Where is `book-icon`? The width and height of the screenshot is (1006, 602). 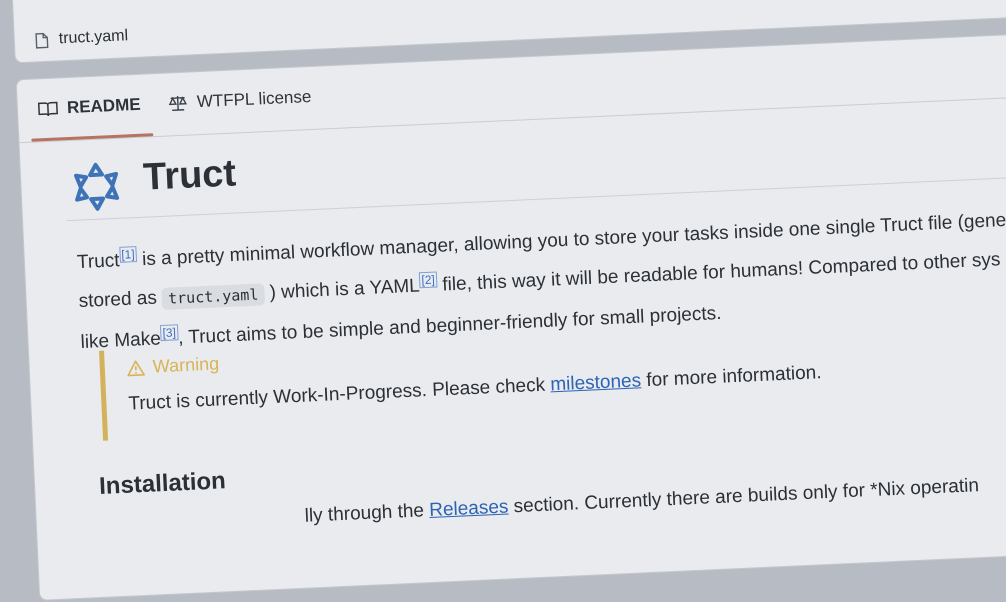 book-icon is located at coordinates (47, 109).